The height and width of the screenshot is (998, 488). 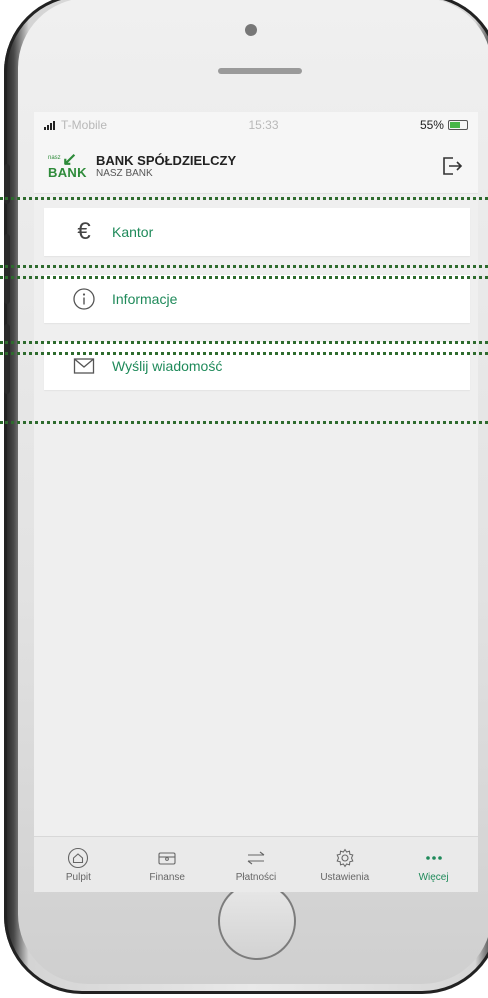 What do you see at coordinates (133, 232) in the screenshot?
I see `menu-item-label: Kantor` at bounding box center [133, 232].